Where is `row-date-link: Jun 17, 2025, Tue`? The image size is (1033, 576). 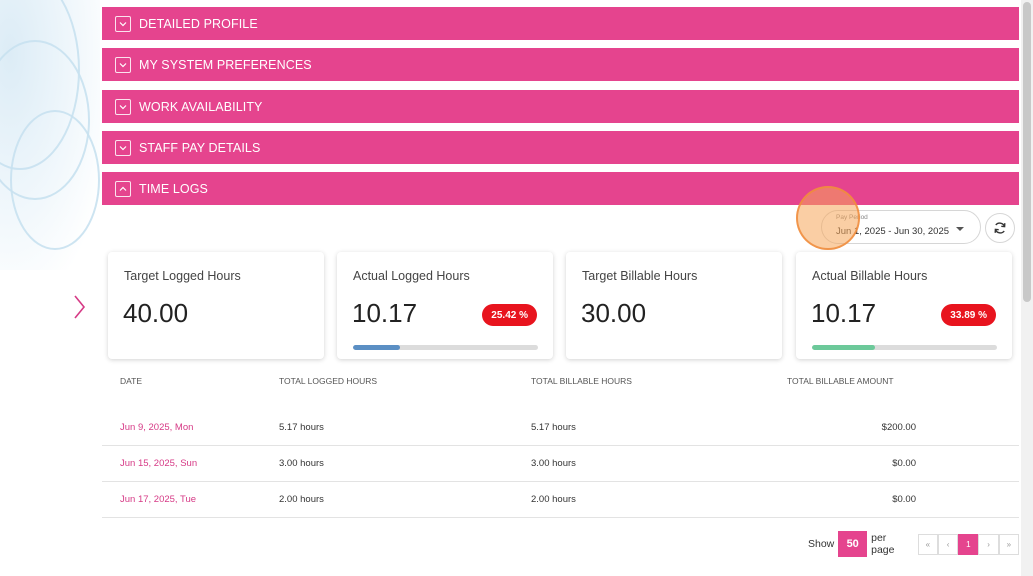 row-date-link: Jun 17, 2025, Tue is located at coordinates (158, 499).